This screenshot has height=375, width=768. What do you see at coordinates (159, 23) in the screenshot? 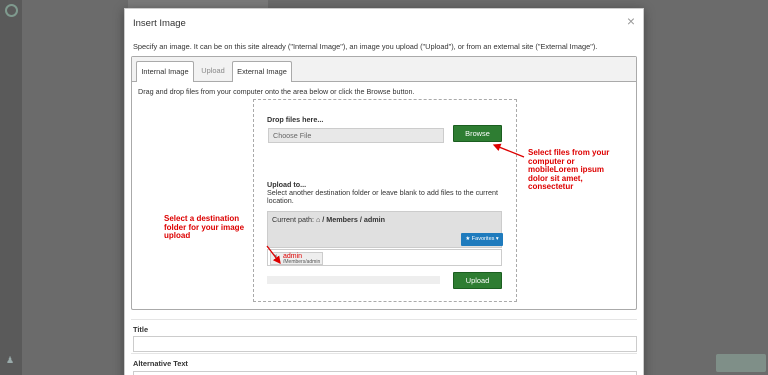
I see `dialog-title: Insert Image` at bounding box center [159, 23].